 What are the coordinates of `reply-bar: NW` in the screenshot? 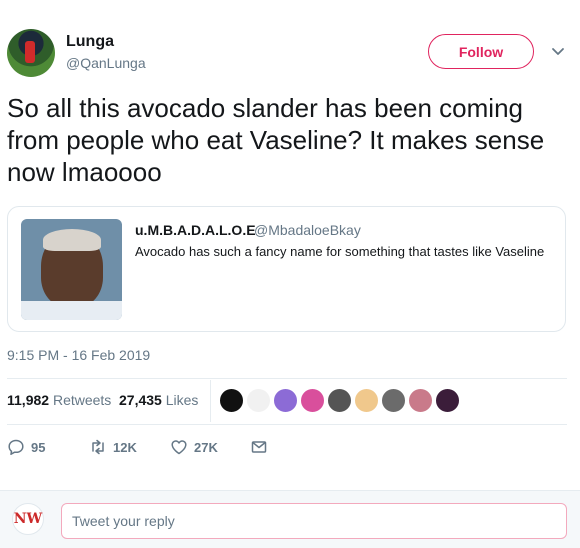 It's located at (290, 519).